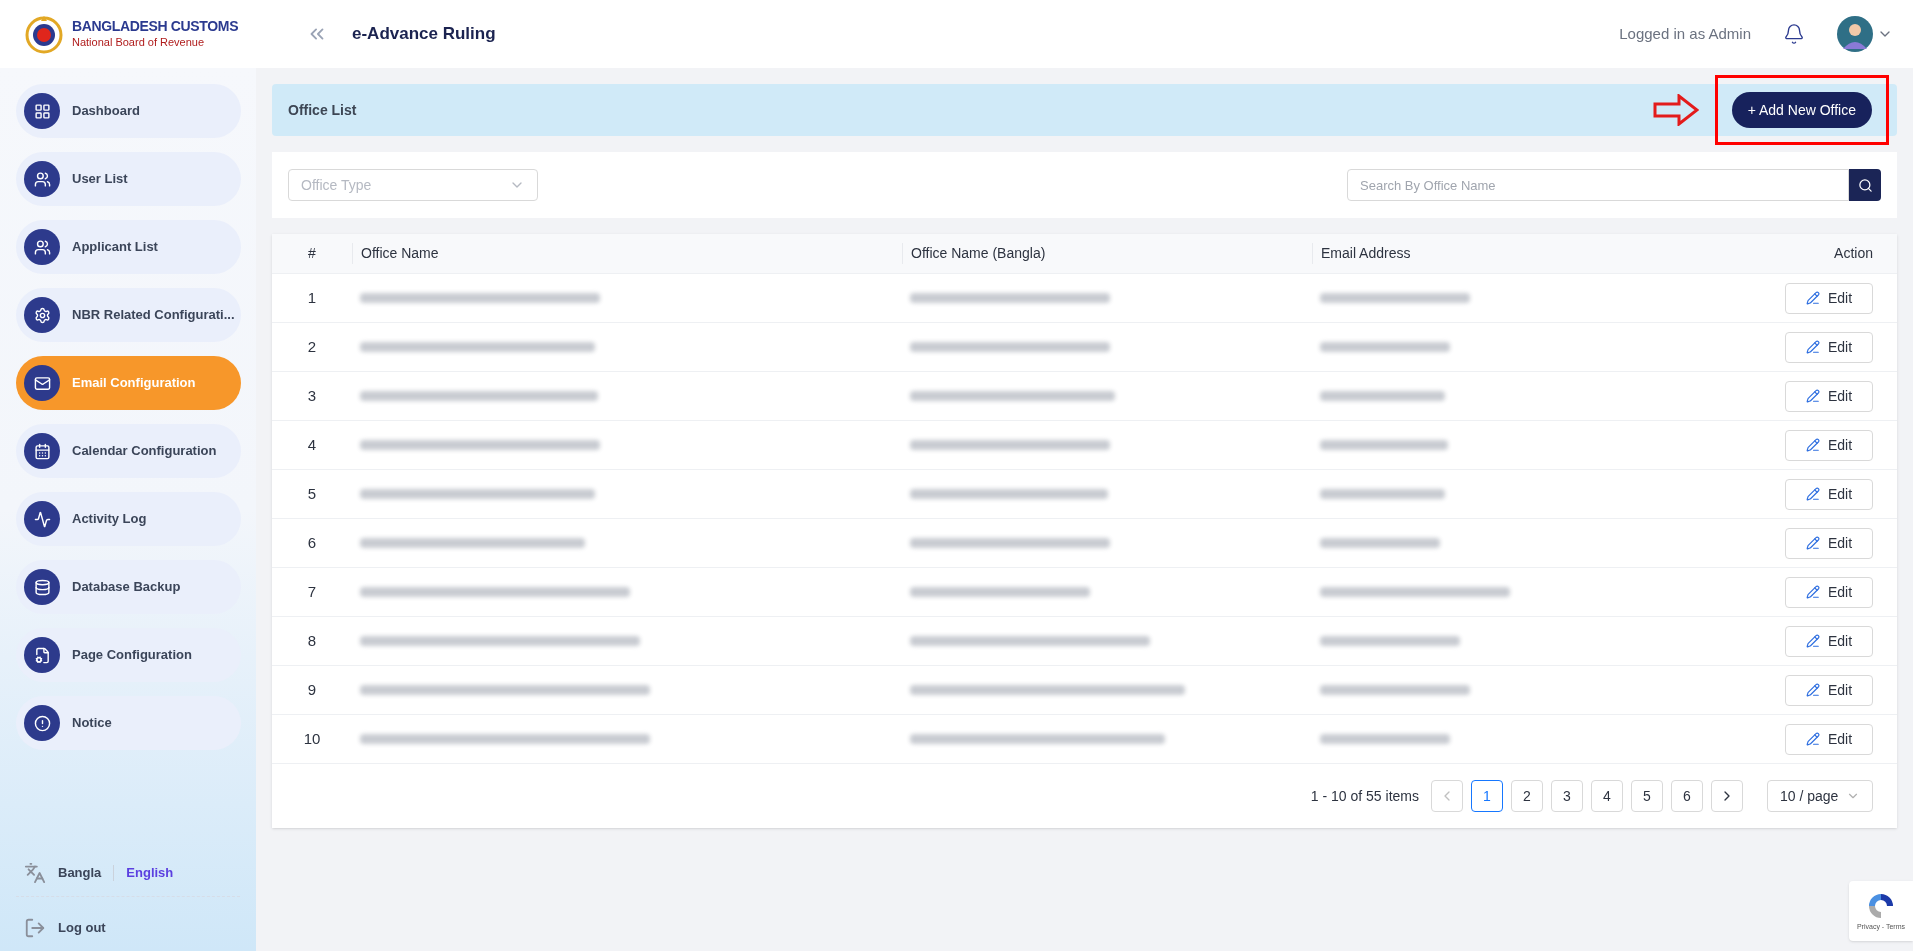 This screenshot has width=1913, height=951. I want to click on user-label: Logged in as Admin, so click(1685, 33).